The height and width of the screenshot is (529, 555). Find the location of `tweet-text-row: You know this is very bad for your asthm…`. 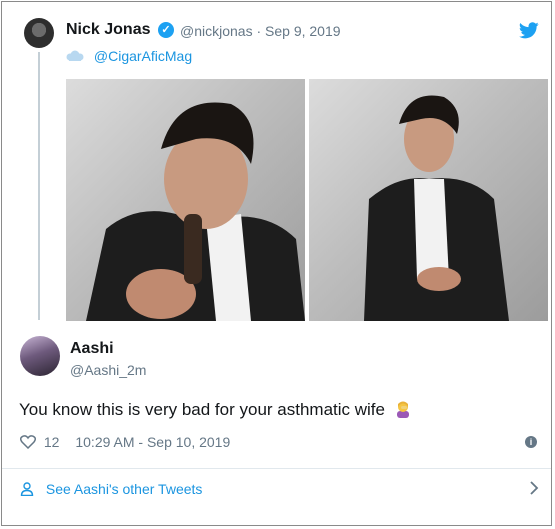

tweet-text-row: You know this is very bad for your asthm… is located at coordinates (215, 410).